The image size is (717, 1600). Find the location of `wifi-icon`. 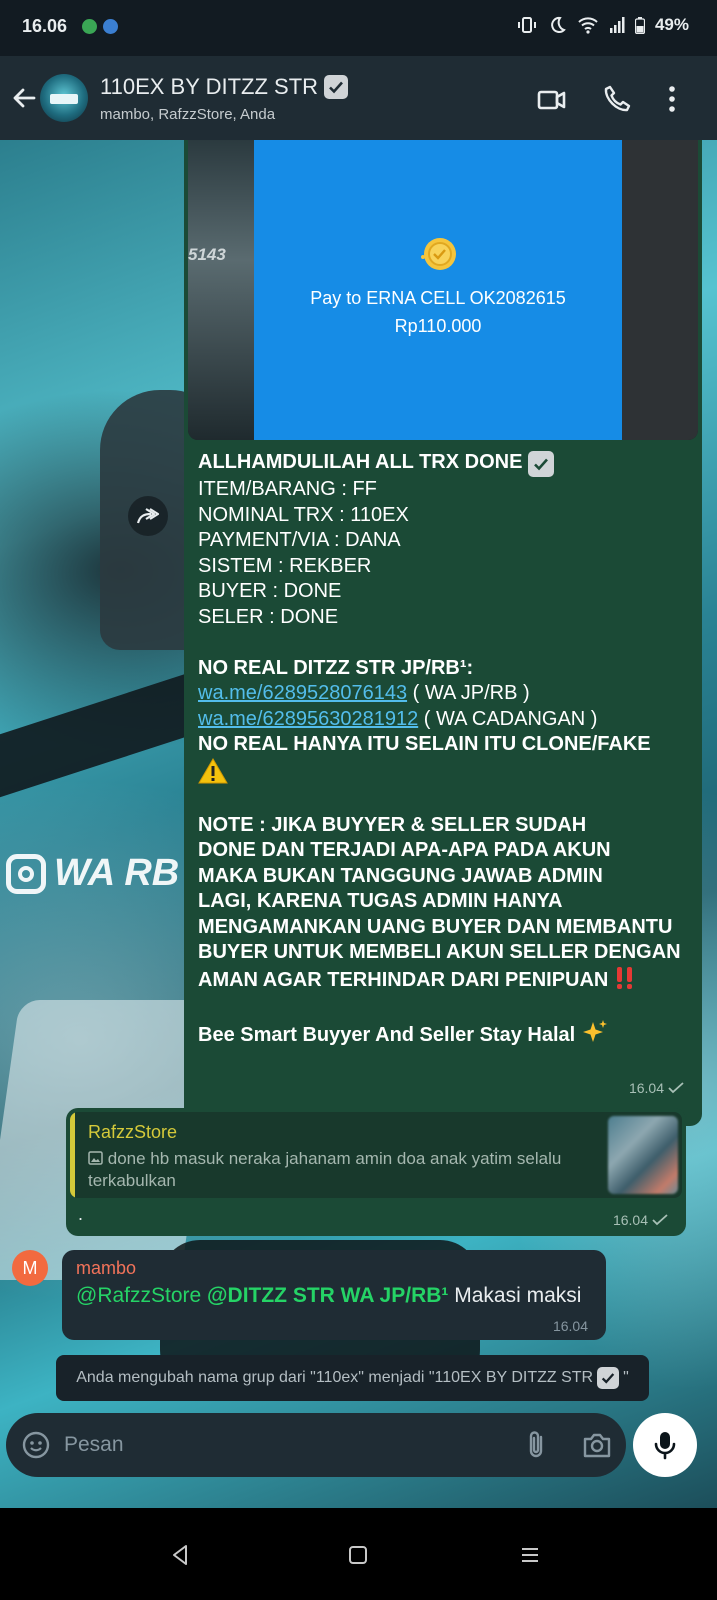

wifi-icon is located at coordinates (588, 25).